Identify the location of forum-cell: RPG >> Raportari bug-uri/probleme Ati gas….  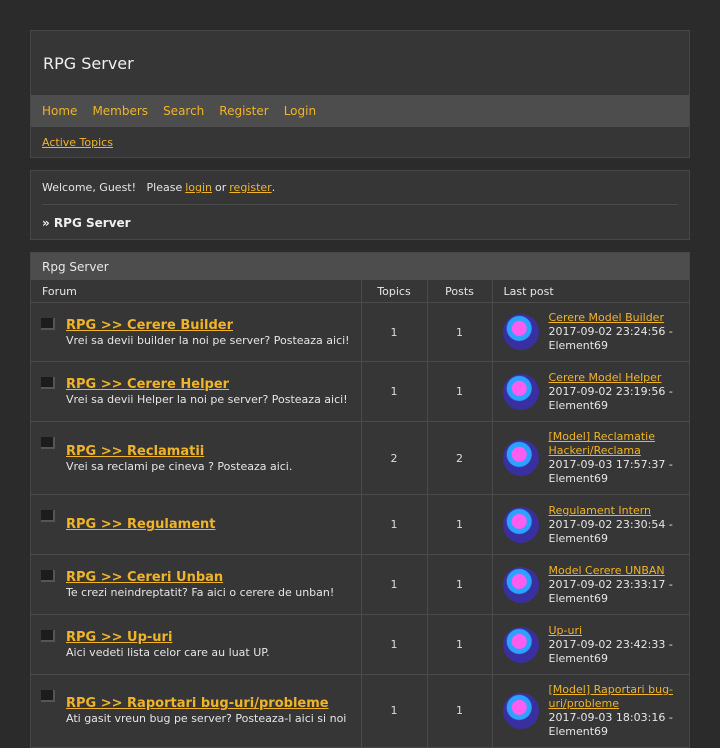
(196, 710).